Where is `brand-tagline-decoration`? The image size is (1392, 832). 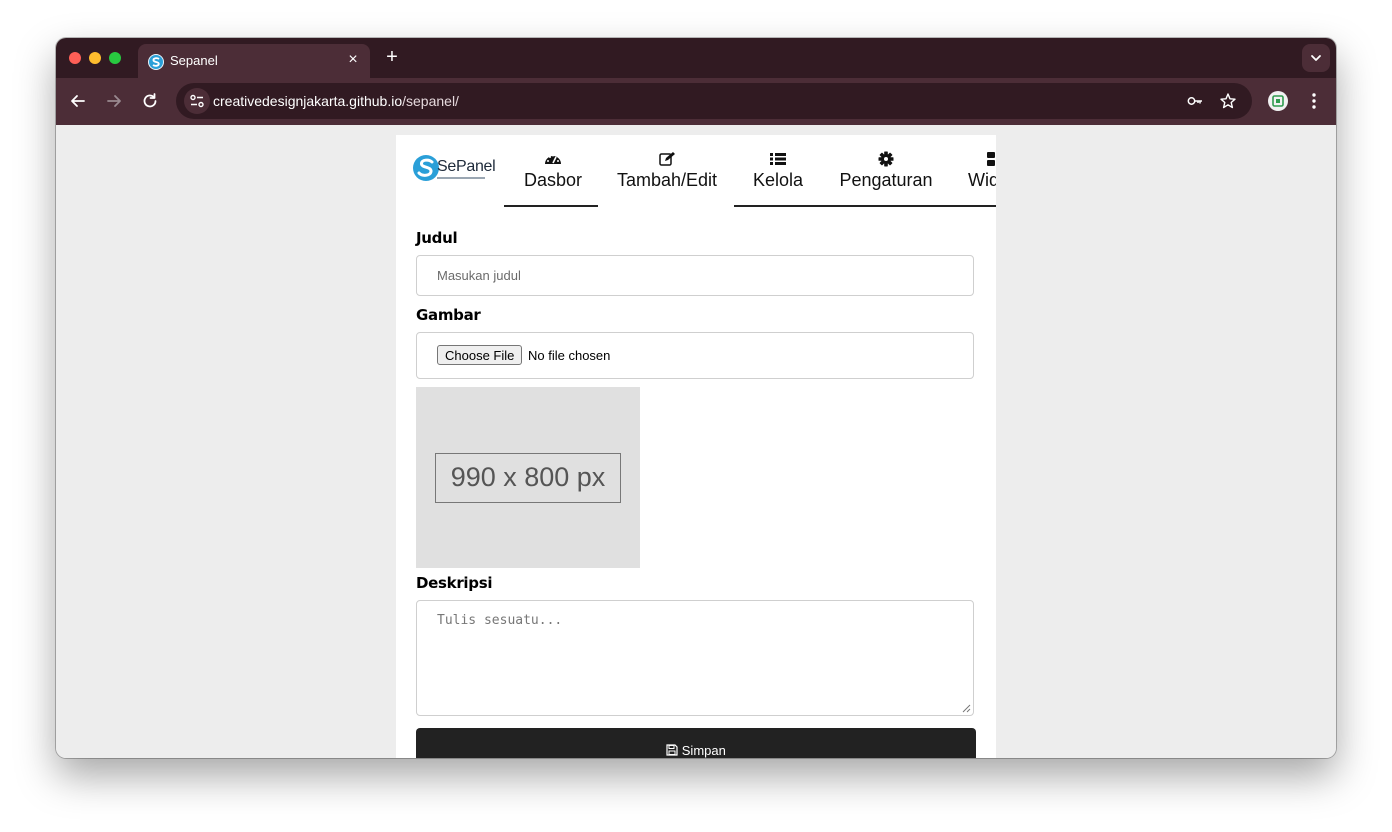 brand-tagline-decoration is located at coordinates (461, 178).